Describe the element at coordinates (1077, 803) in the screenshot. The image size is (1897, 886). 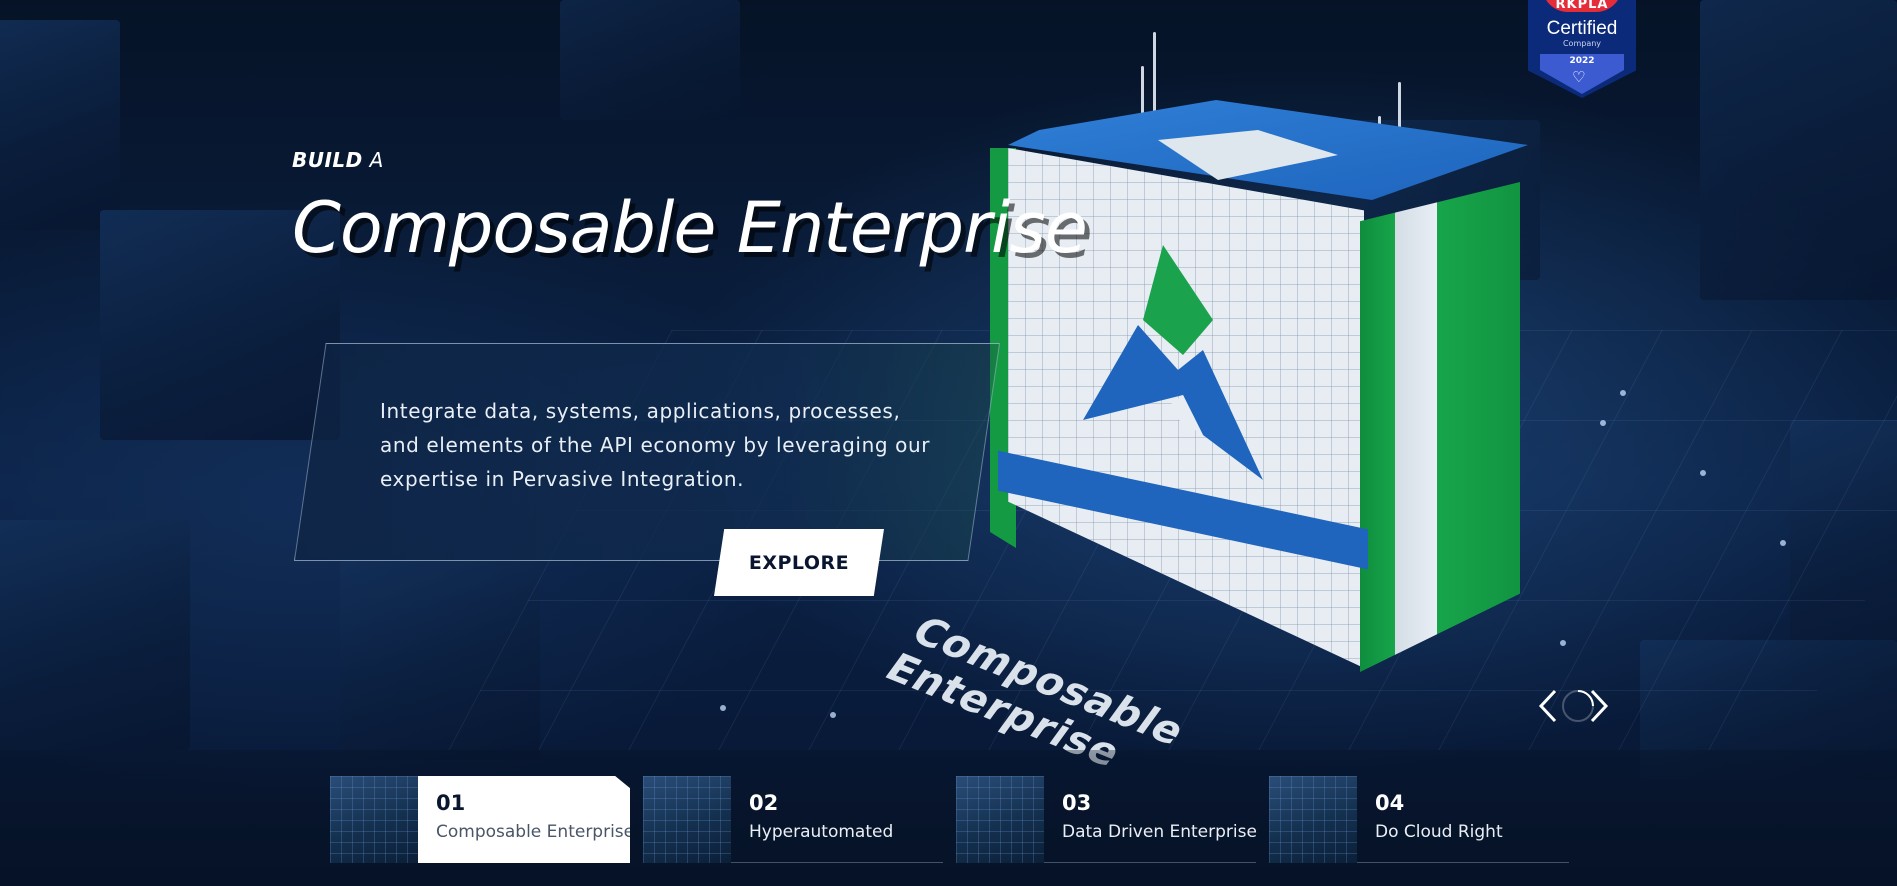
I see `slide-number: 03` at that location.